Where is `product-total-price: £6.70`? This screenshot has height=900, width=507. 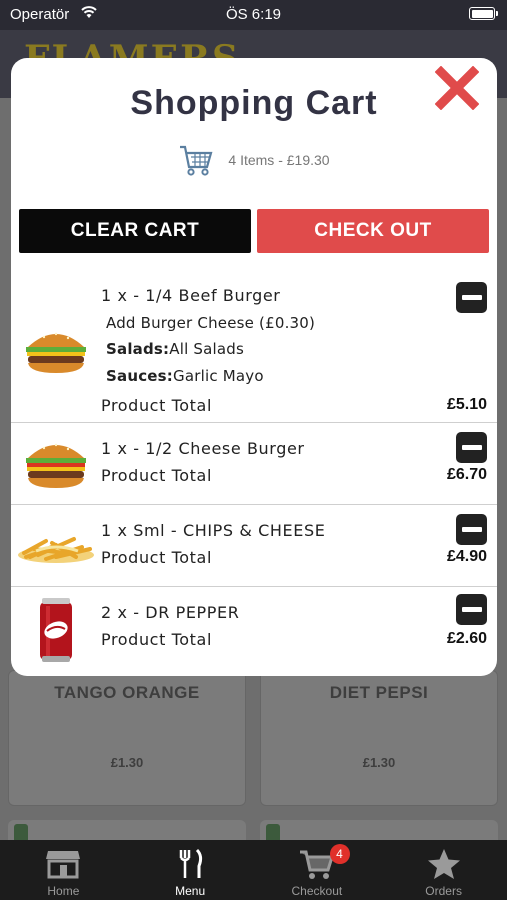 product-total-price: £6.70 is located at coordinates (466, 474).